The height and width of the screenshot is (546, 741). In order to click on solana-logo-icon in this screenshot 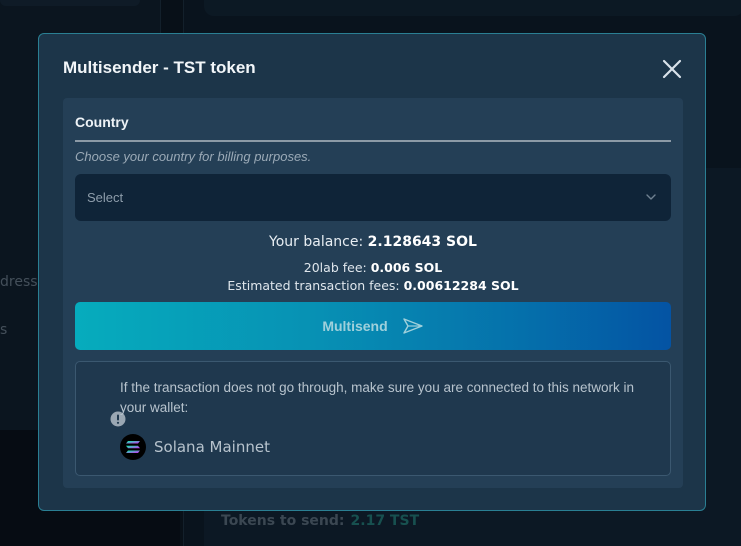, I will do `click(133, 447)`.